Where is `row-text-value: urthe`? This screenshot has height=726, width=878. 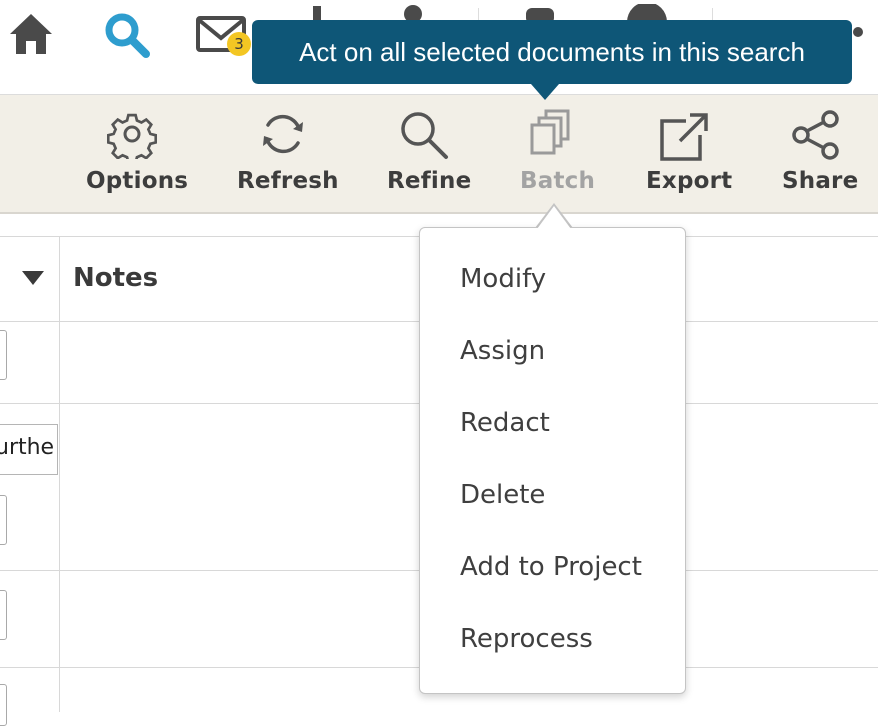
row-text-value: urthe is located at coordinates (27, 447).